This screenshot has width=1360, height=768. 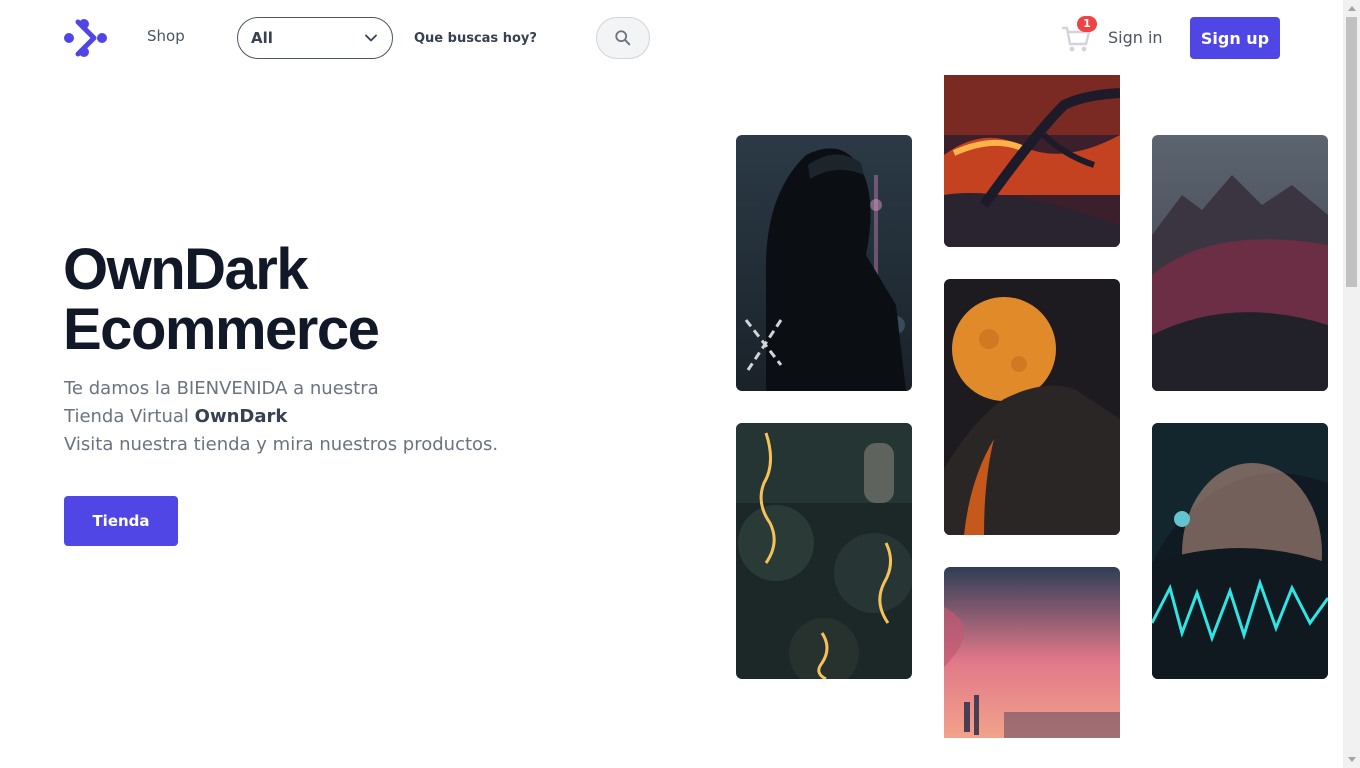 I want to click on signup-button: Sign up, so click(x=1235, y=38).